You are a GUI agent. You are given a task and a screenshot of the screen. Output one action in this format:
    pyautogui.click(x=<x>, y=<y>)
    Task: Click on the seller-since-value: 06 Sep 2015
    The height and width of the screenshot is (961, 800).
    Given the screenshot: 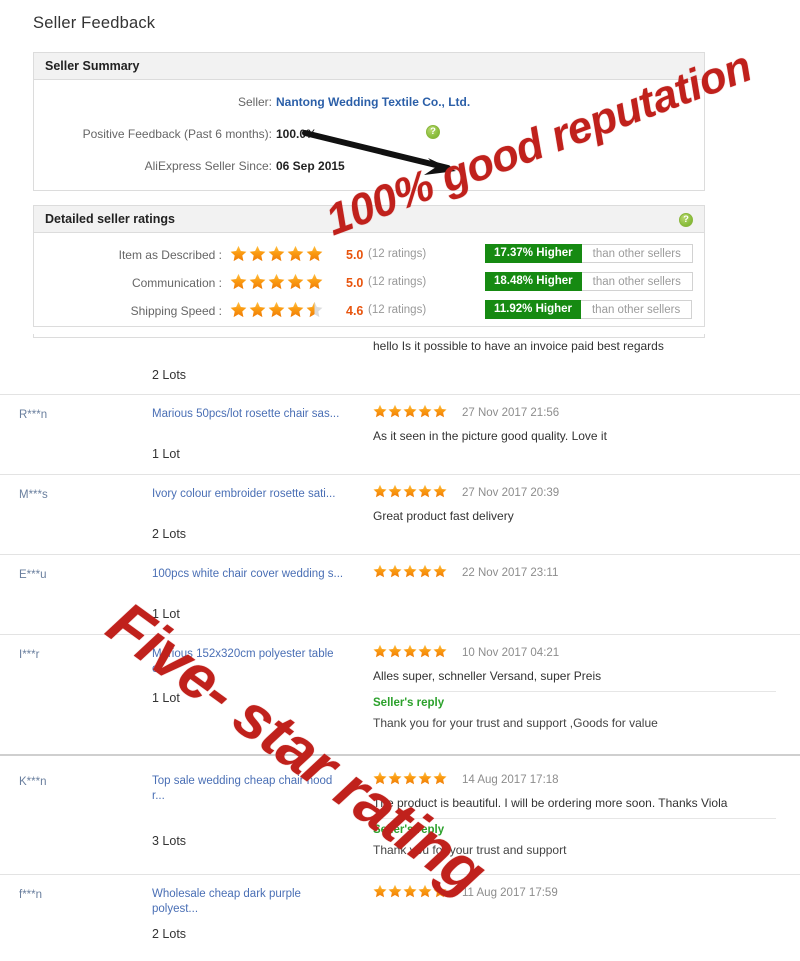 What is the action you would take?
    pyautogui.click(x=310, y=166)
    